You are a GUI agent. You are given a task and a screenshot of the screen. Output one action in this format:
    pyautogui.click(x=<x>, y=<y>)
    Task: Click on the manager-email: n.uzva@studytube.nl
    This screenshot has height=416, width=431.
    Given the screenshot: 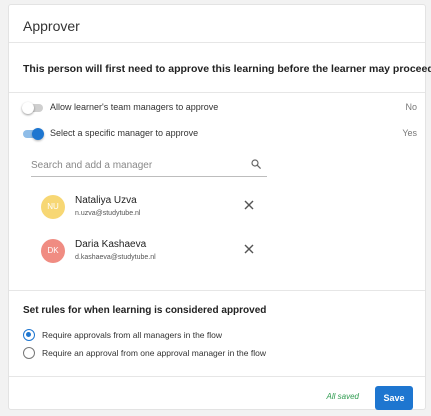 What is the action you would take?
    pyautogui.click(x=108, y=213)
    